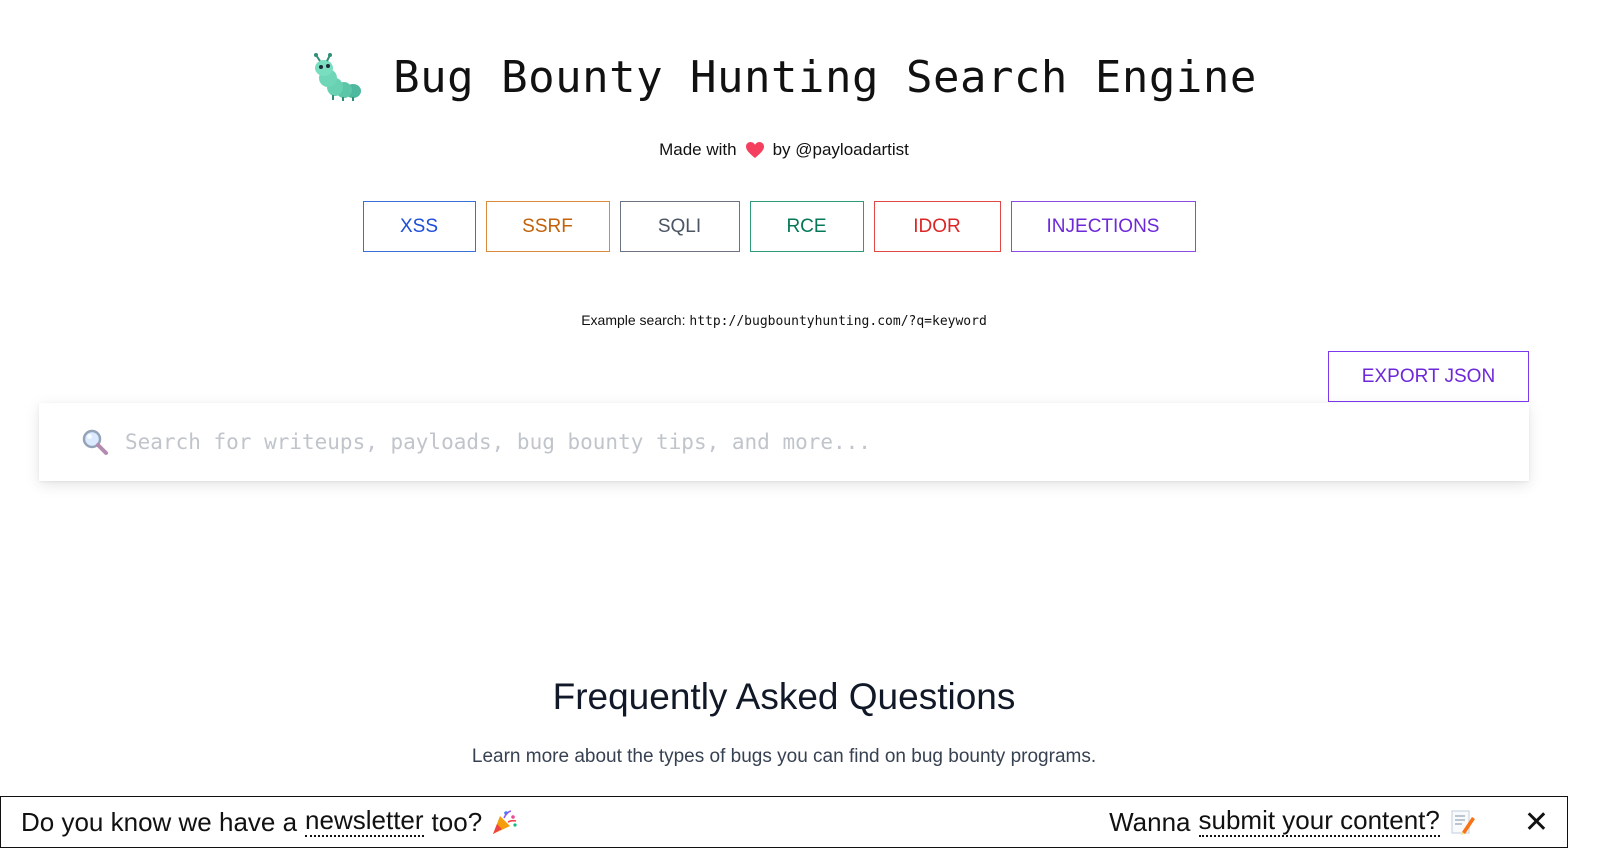 This screenshot has height=865, width=1600. I want to click on faq-title: Frequently Asked Questions, so click(784, 696).